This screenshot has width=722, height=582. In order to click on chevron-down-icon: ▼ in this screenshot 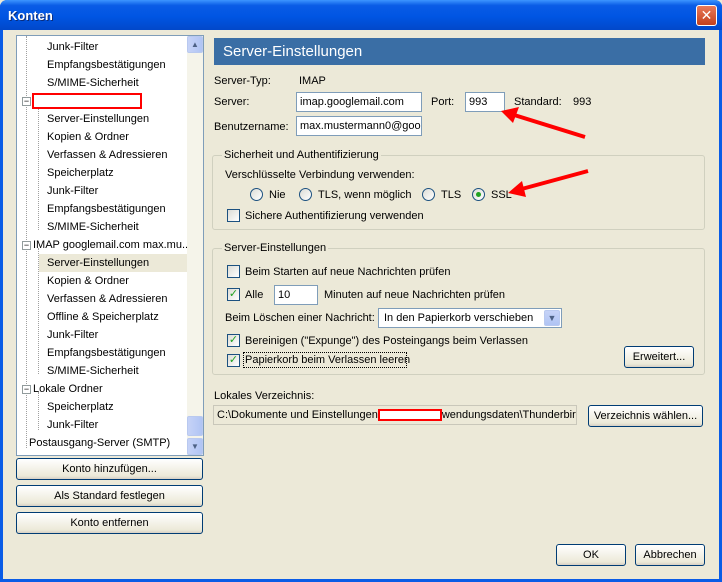, I will do `click(552, 318)`.